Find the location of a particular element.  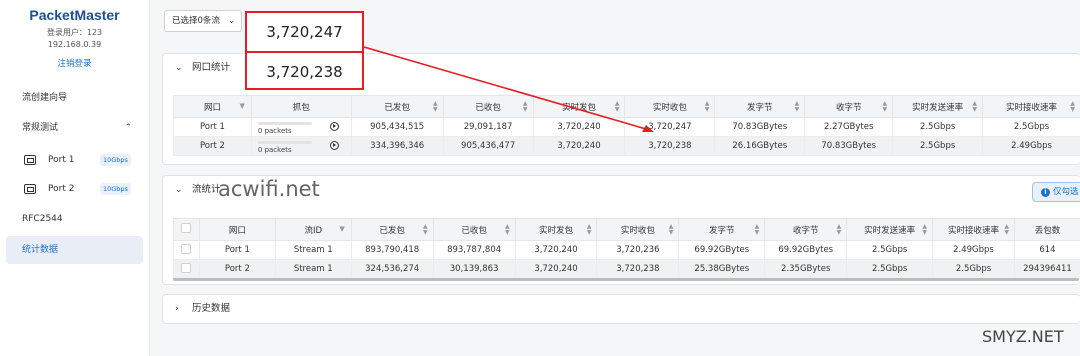

highlight-arrow is located at coordinates (508, 89).